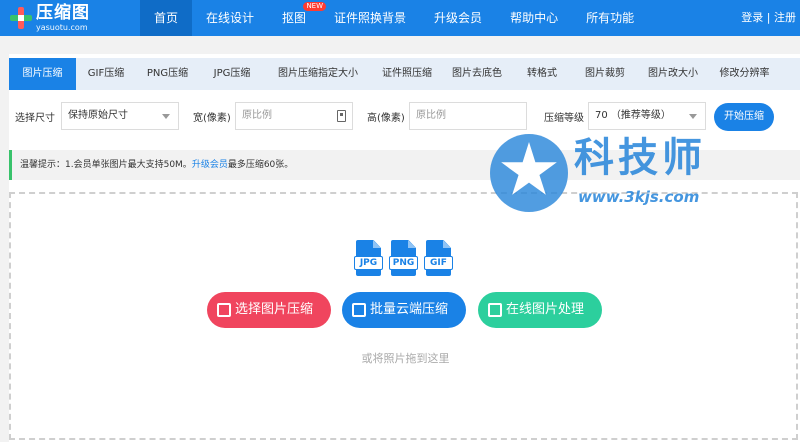 This screenshot has width=800, height=442. Describe the element at coordinates (438, 258) in the screenshot. I see `gif-file-icon: GIF` at that location.